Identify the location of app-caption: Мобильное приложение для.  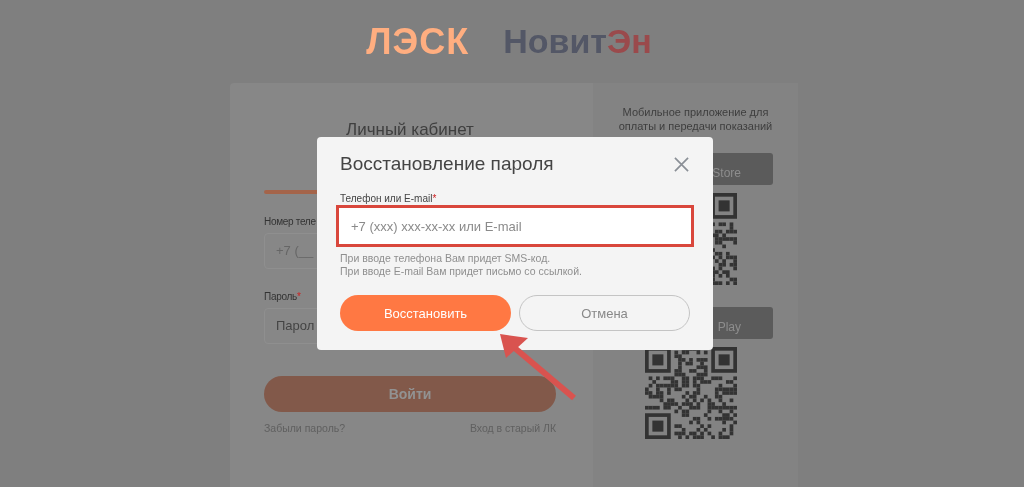
(695, 112).